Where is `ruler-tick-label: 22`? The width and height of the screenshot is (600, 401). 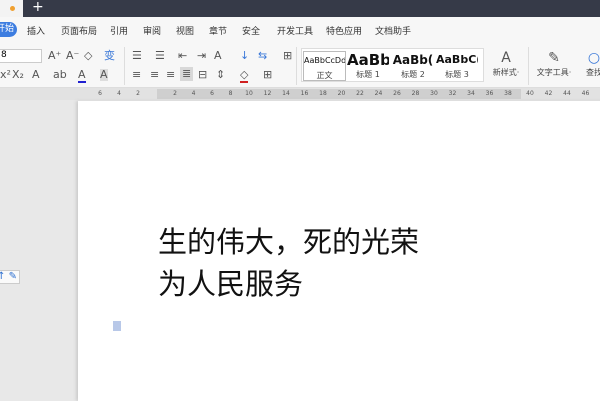
ruler-tick-label: 22 is located at coordinates (360, 93).